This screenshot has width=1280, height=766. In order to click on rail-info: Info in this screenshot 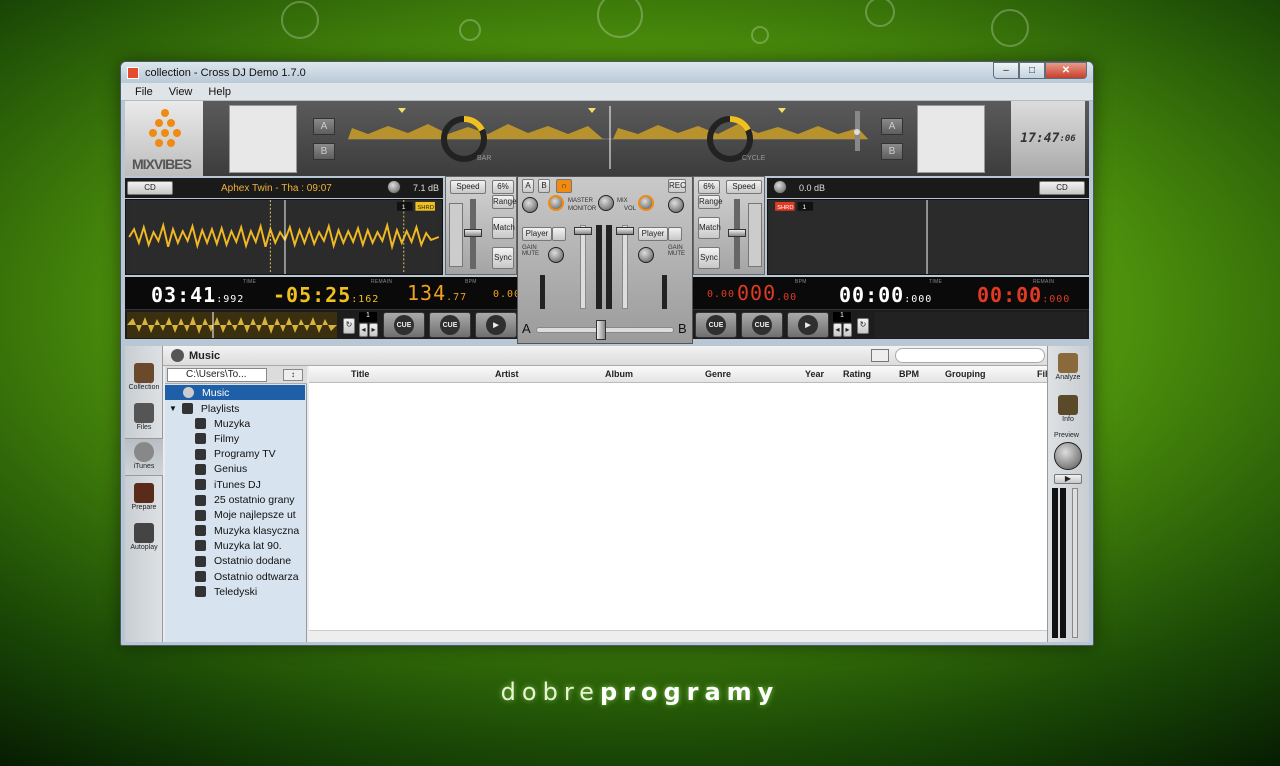, I will do `click(1068, 411)`.